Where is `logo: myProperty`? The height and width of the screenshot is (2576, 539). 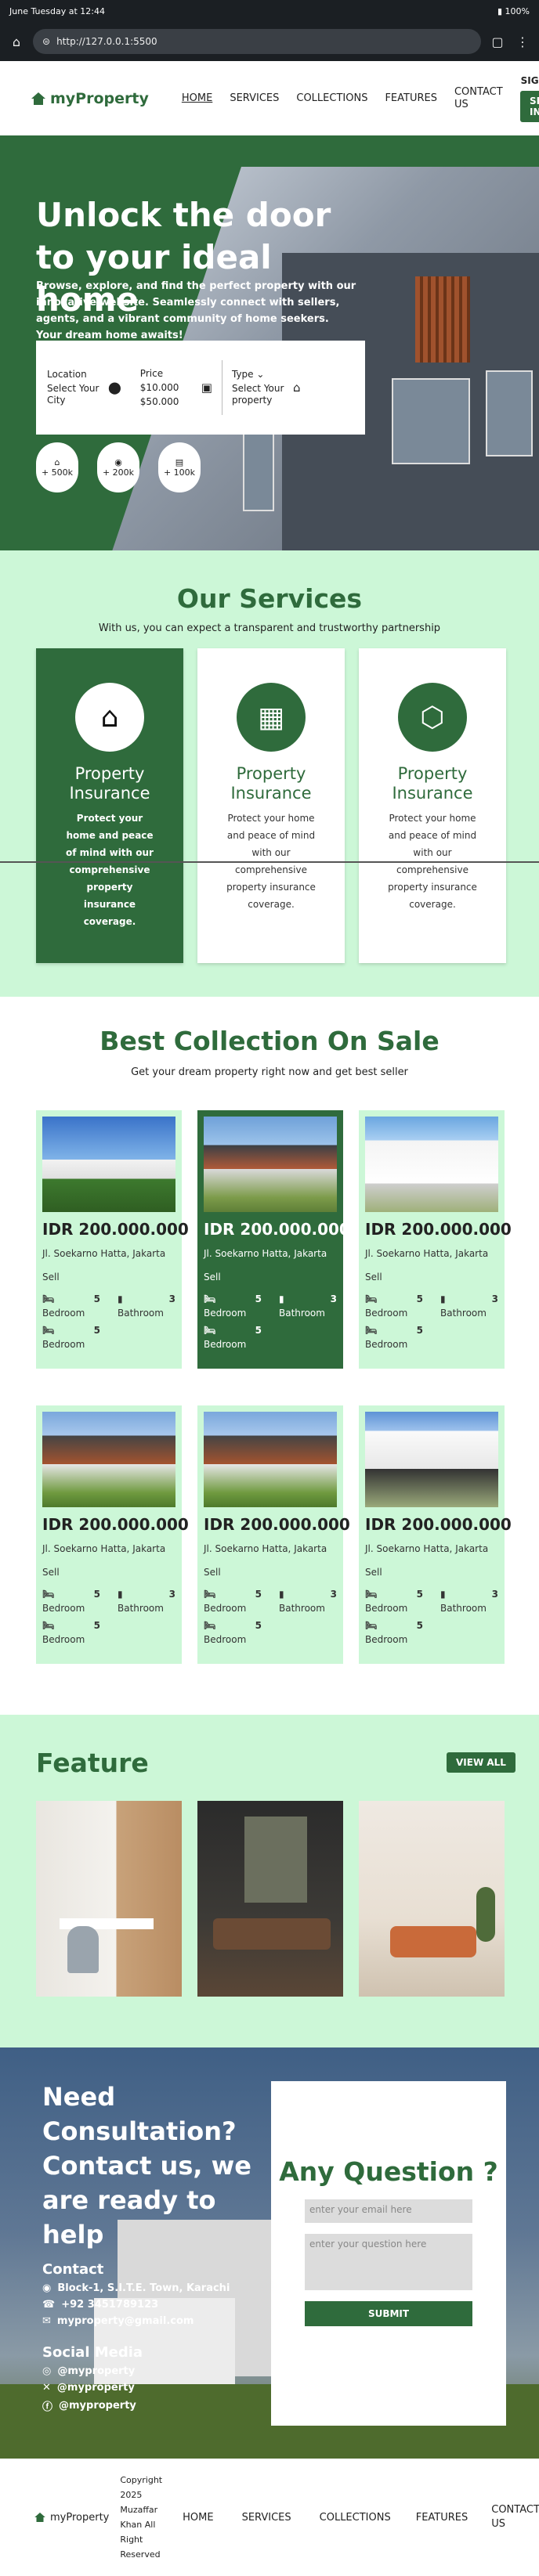
logo: myProperty is located at coordinates (90, 98).